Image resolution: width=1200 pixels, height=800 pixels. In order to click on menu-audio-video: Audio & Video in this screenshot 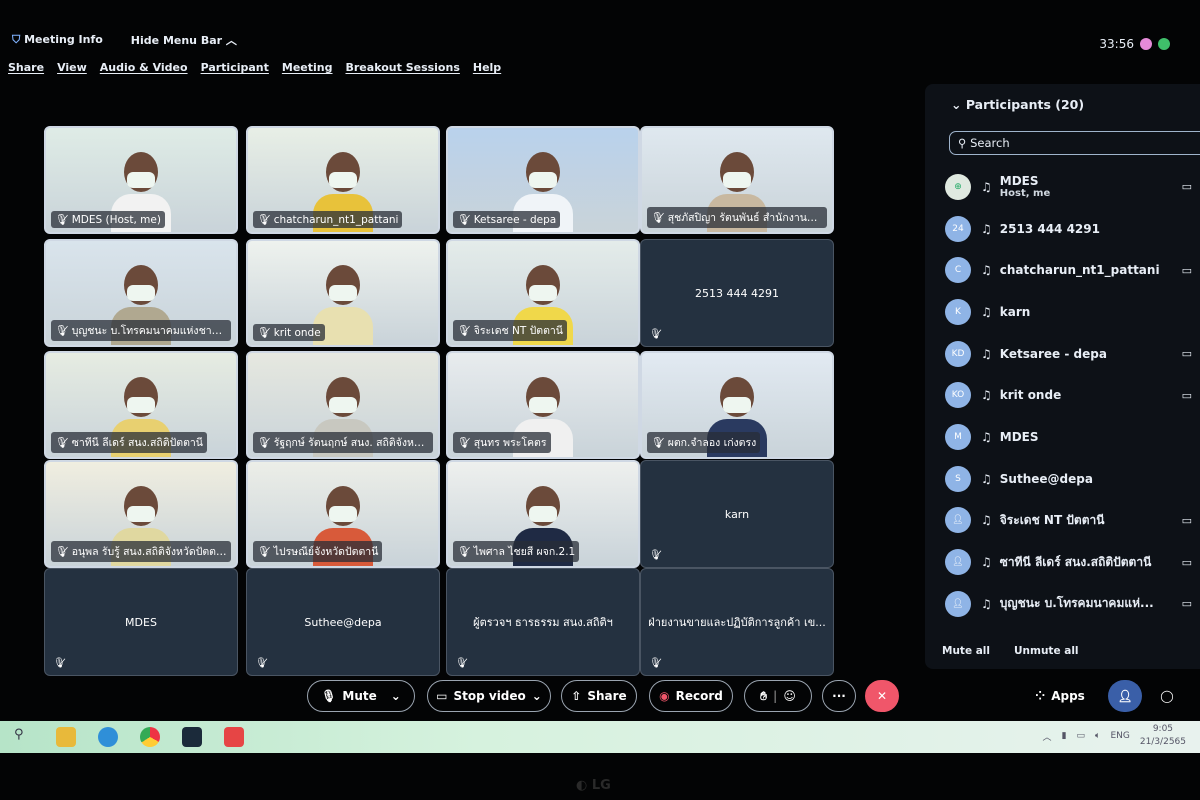, I will do `click(144, 67)`.